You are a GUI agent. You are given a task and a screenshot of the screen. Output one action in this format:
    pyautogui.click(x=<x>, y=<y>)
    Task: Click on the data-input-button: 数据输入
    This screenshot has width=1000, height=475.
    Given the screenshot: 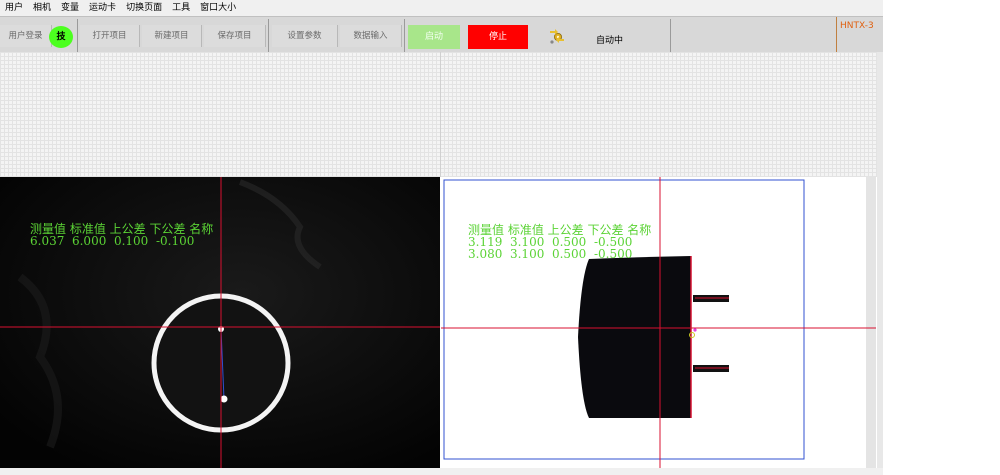 What is the action you would take?
    pyautogui.click(x=371, y=36)
    